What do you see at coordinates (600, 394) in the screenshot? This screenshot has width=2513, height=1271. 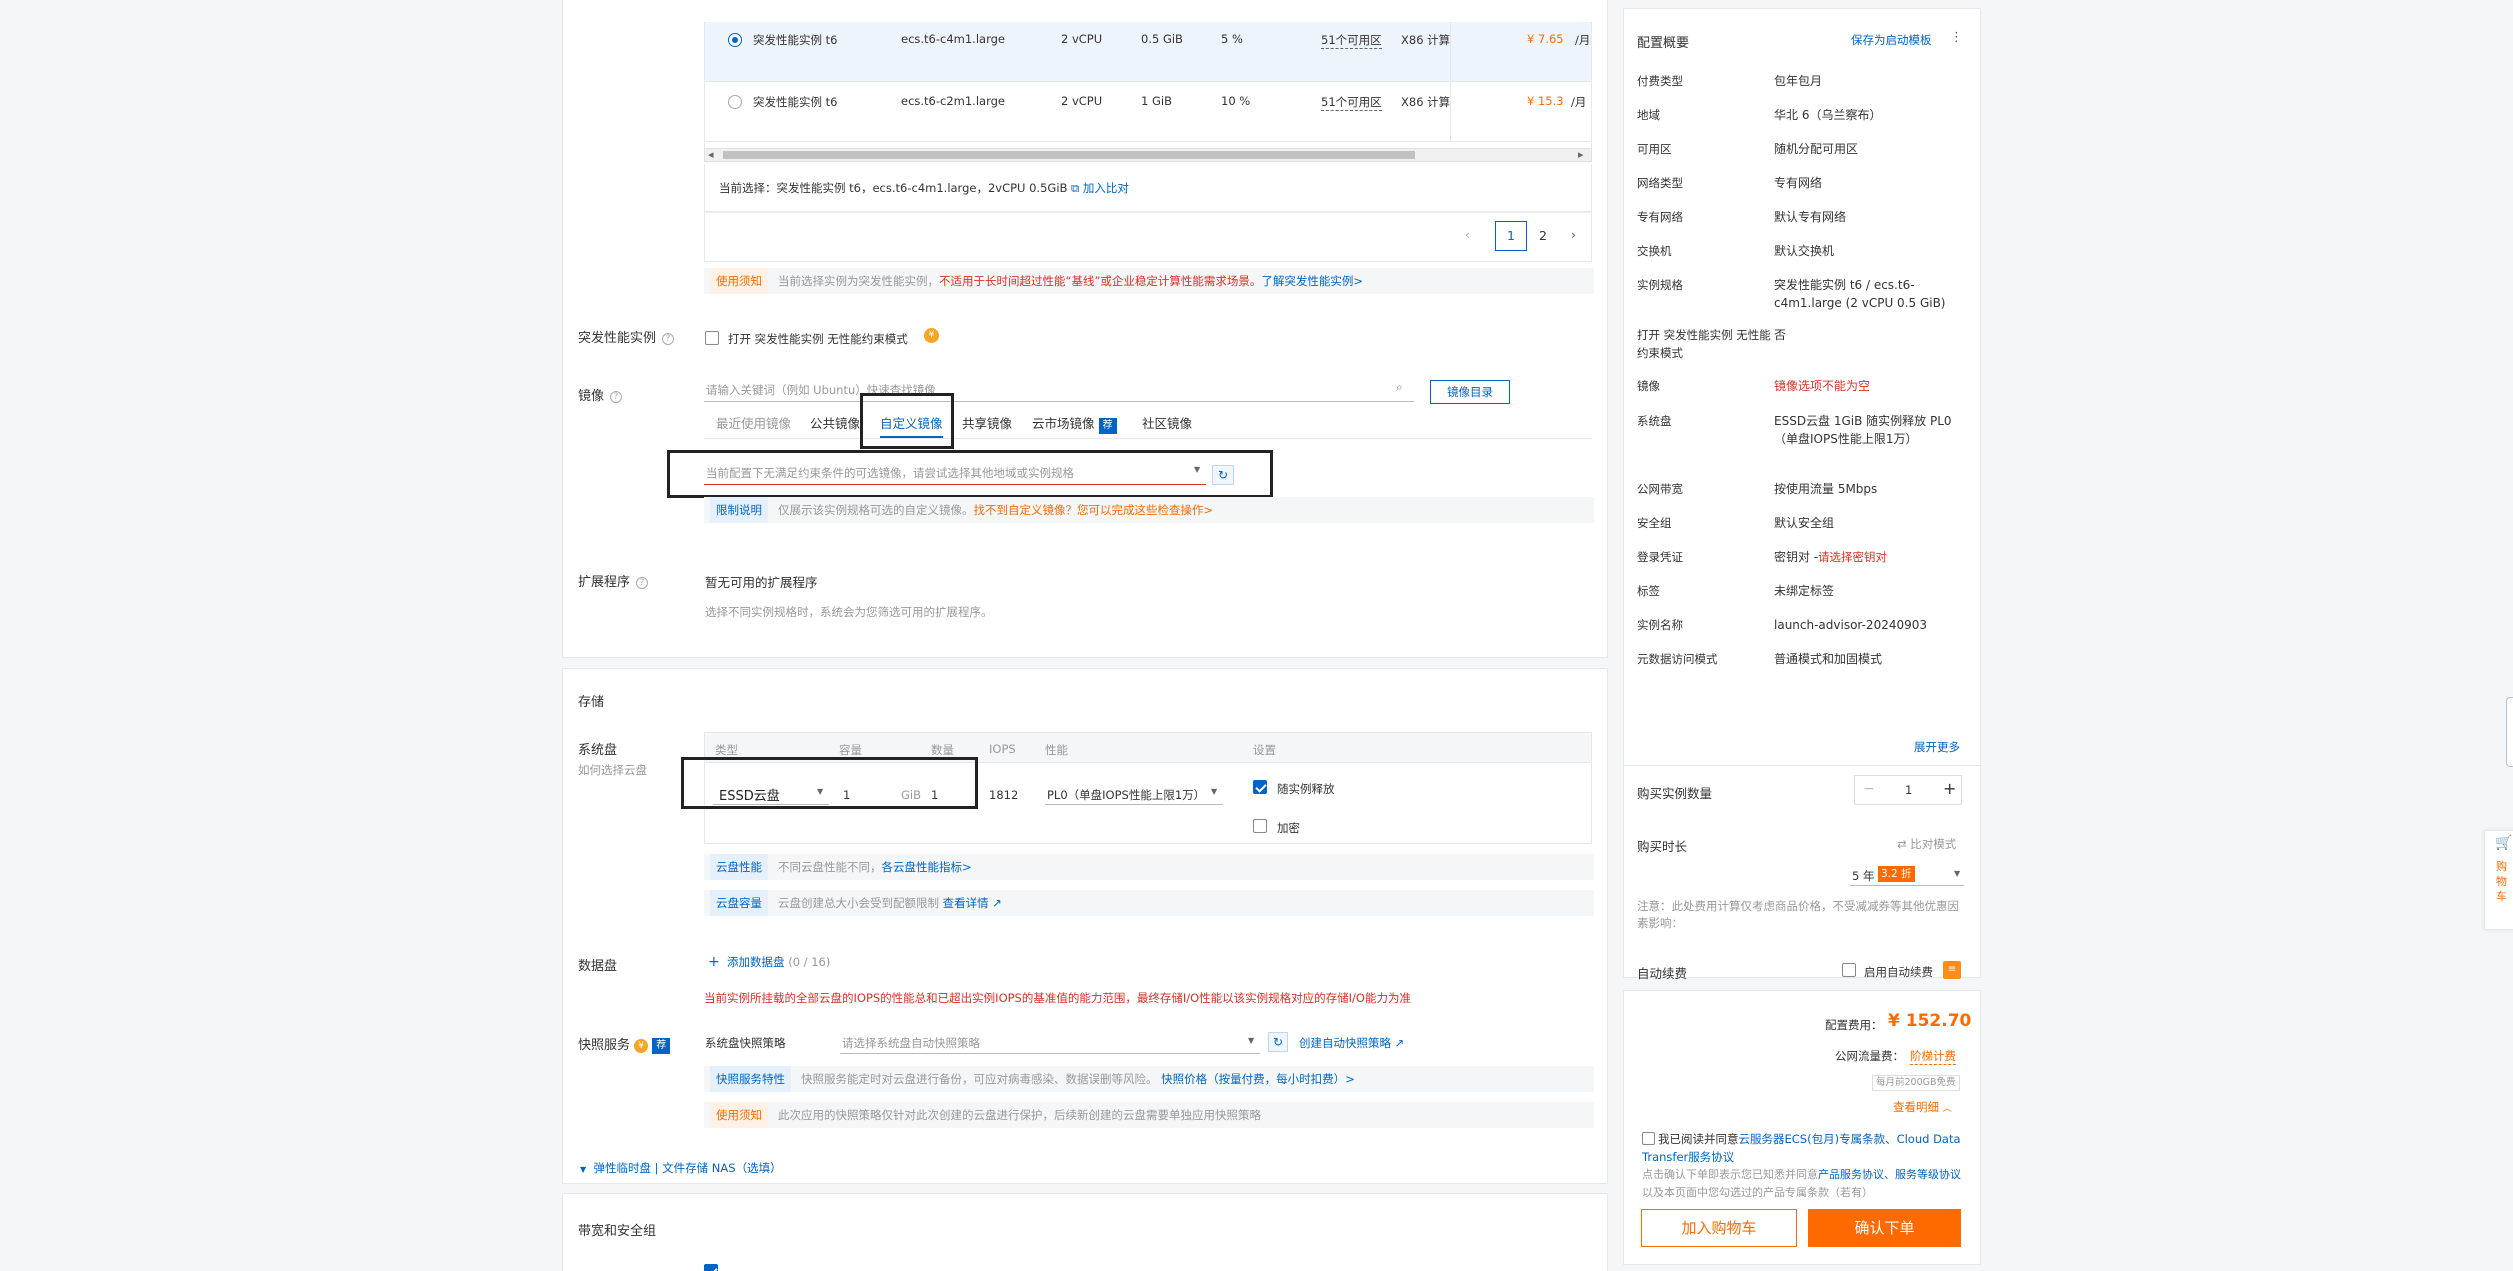 I see `image-label: 镜像?` at bounding box center [600, 394].